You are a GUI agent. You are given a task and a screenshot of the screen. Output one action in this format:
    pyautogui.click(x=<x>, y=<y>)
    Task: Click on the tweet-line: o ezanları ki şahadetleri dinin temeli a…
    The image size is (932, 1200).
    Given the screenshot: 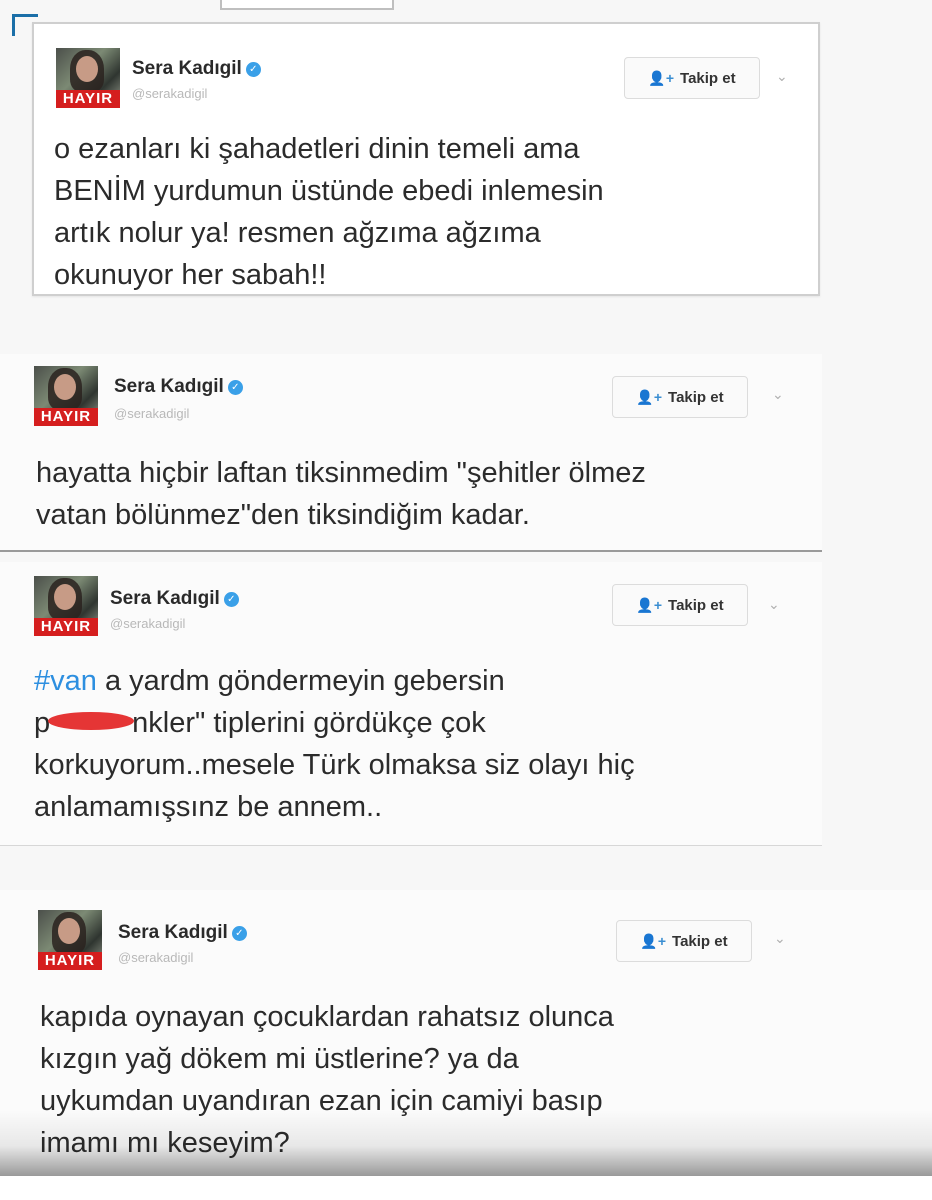 What is the action you would take?
    pyautogui.click(x=317, y=149)
    